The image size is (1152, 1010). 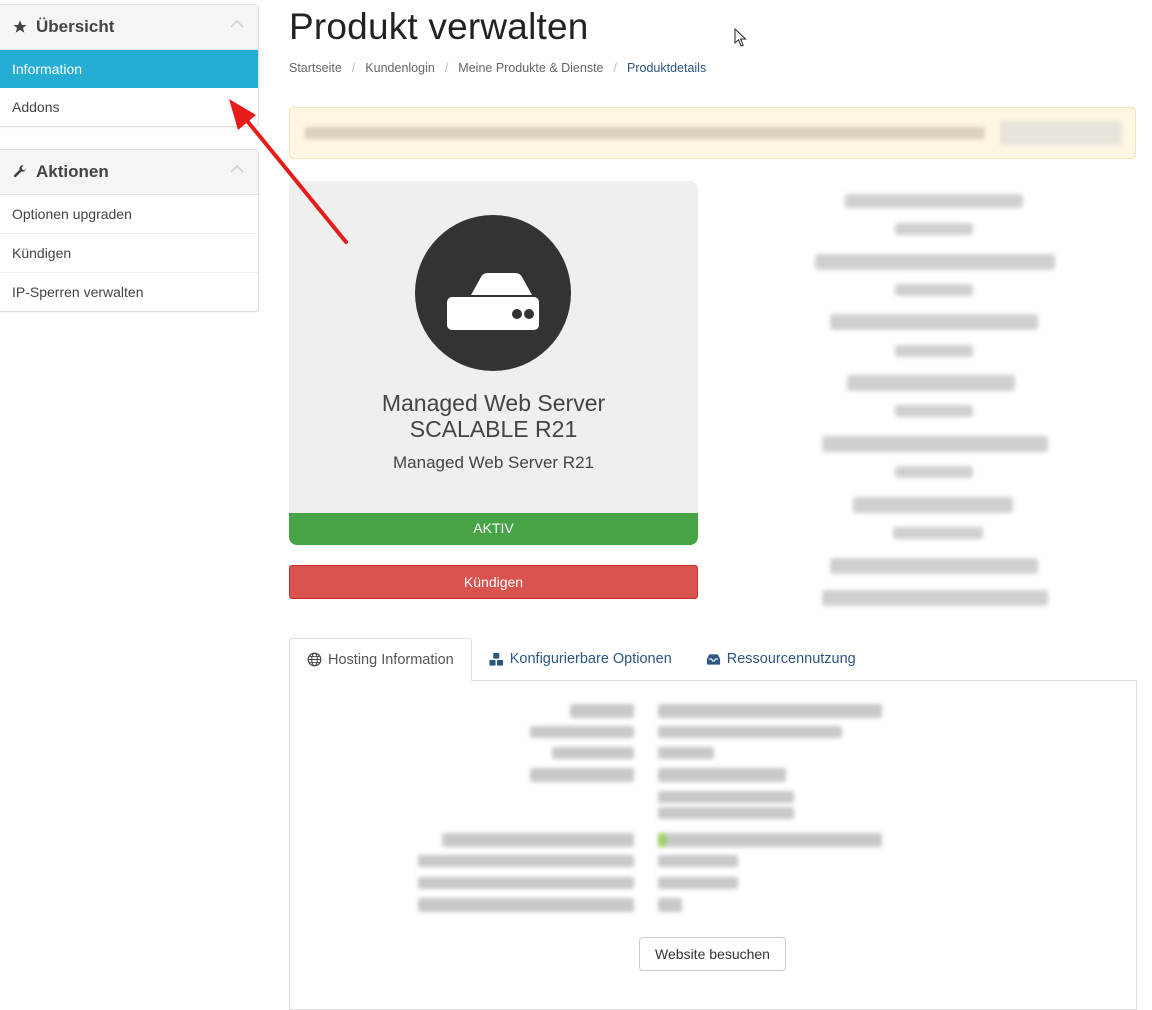 I want to click on breadcrumb-home: Startseite, so click(x=315, y=68).